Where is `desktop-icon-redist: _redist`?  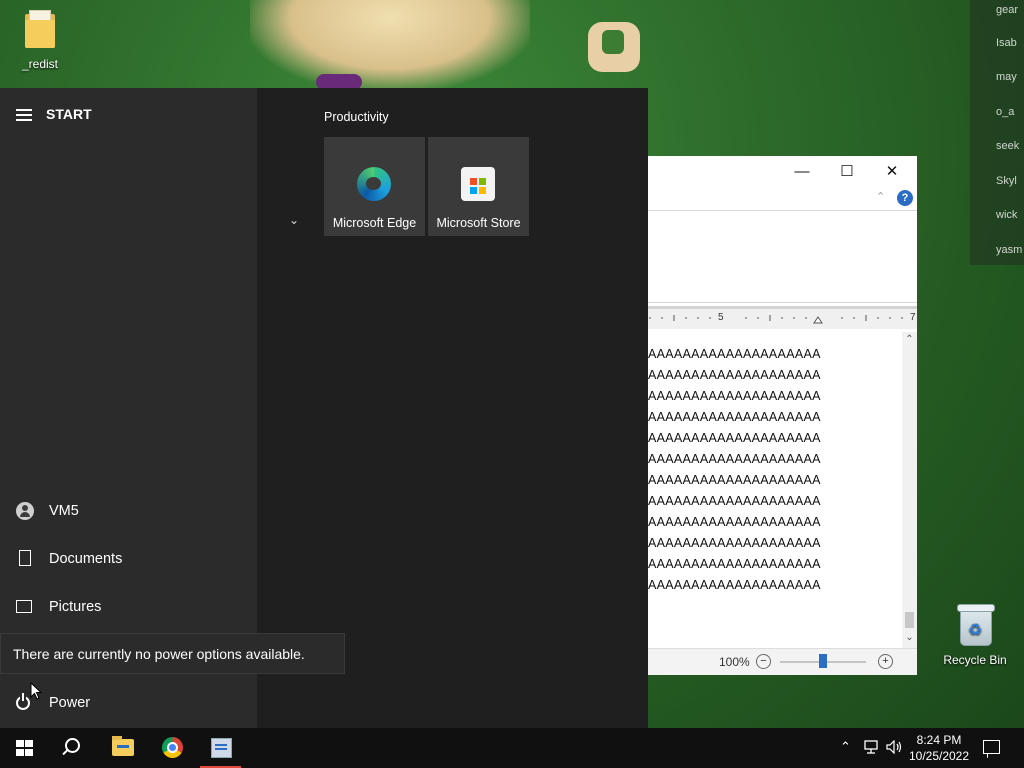
desktop-icon-redist: _redist is located at coordinates (40, 40).